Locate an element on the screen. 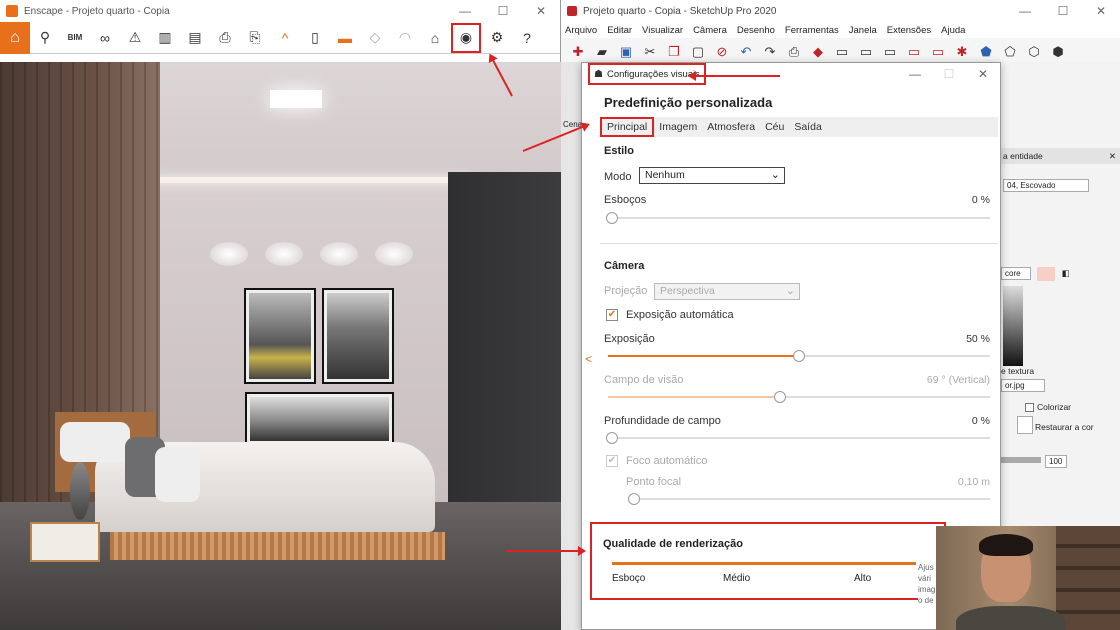 This screenshot has height=630, width=1120. visual-settings-icon: ☗ is located at coordinates (598, 74).